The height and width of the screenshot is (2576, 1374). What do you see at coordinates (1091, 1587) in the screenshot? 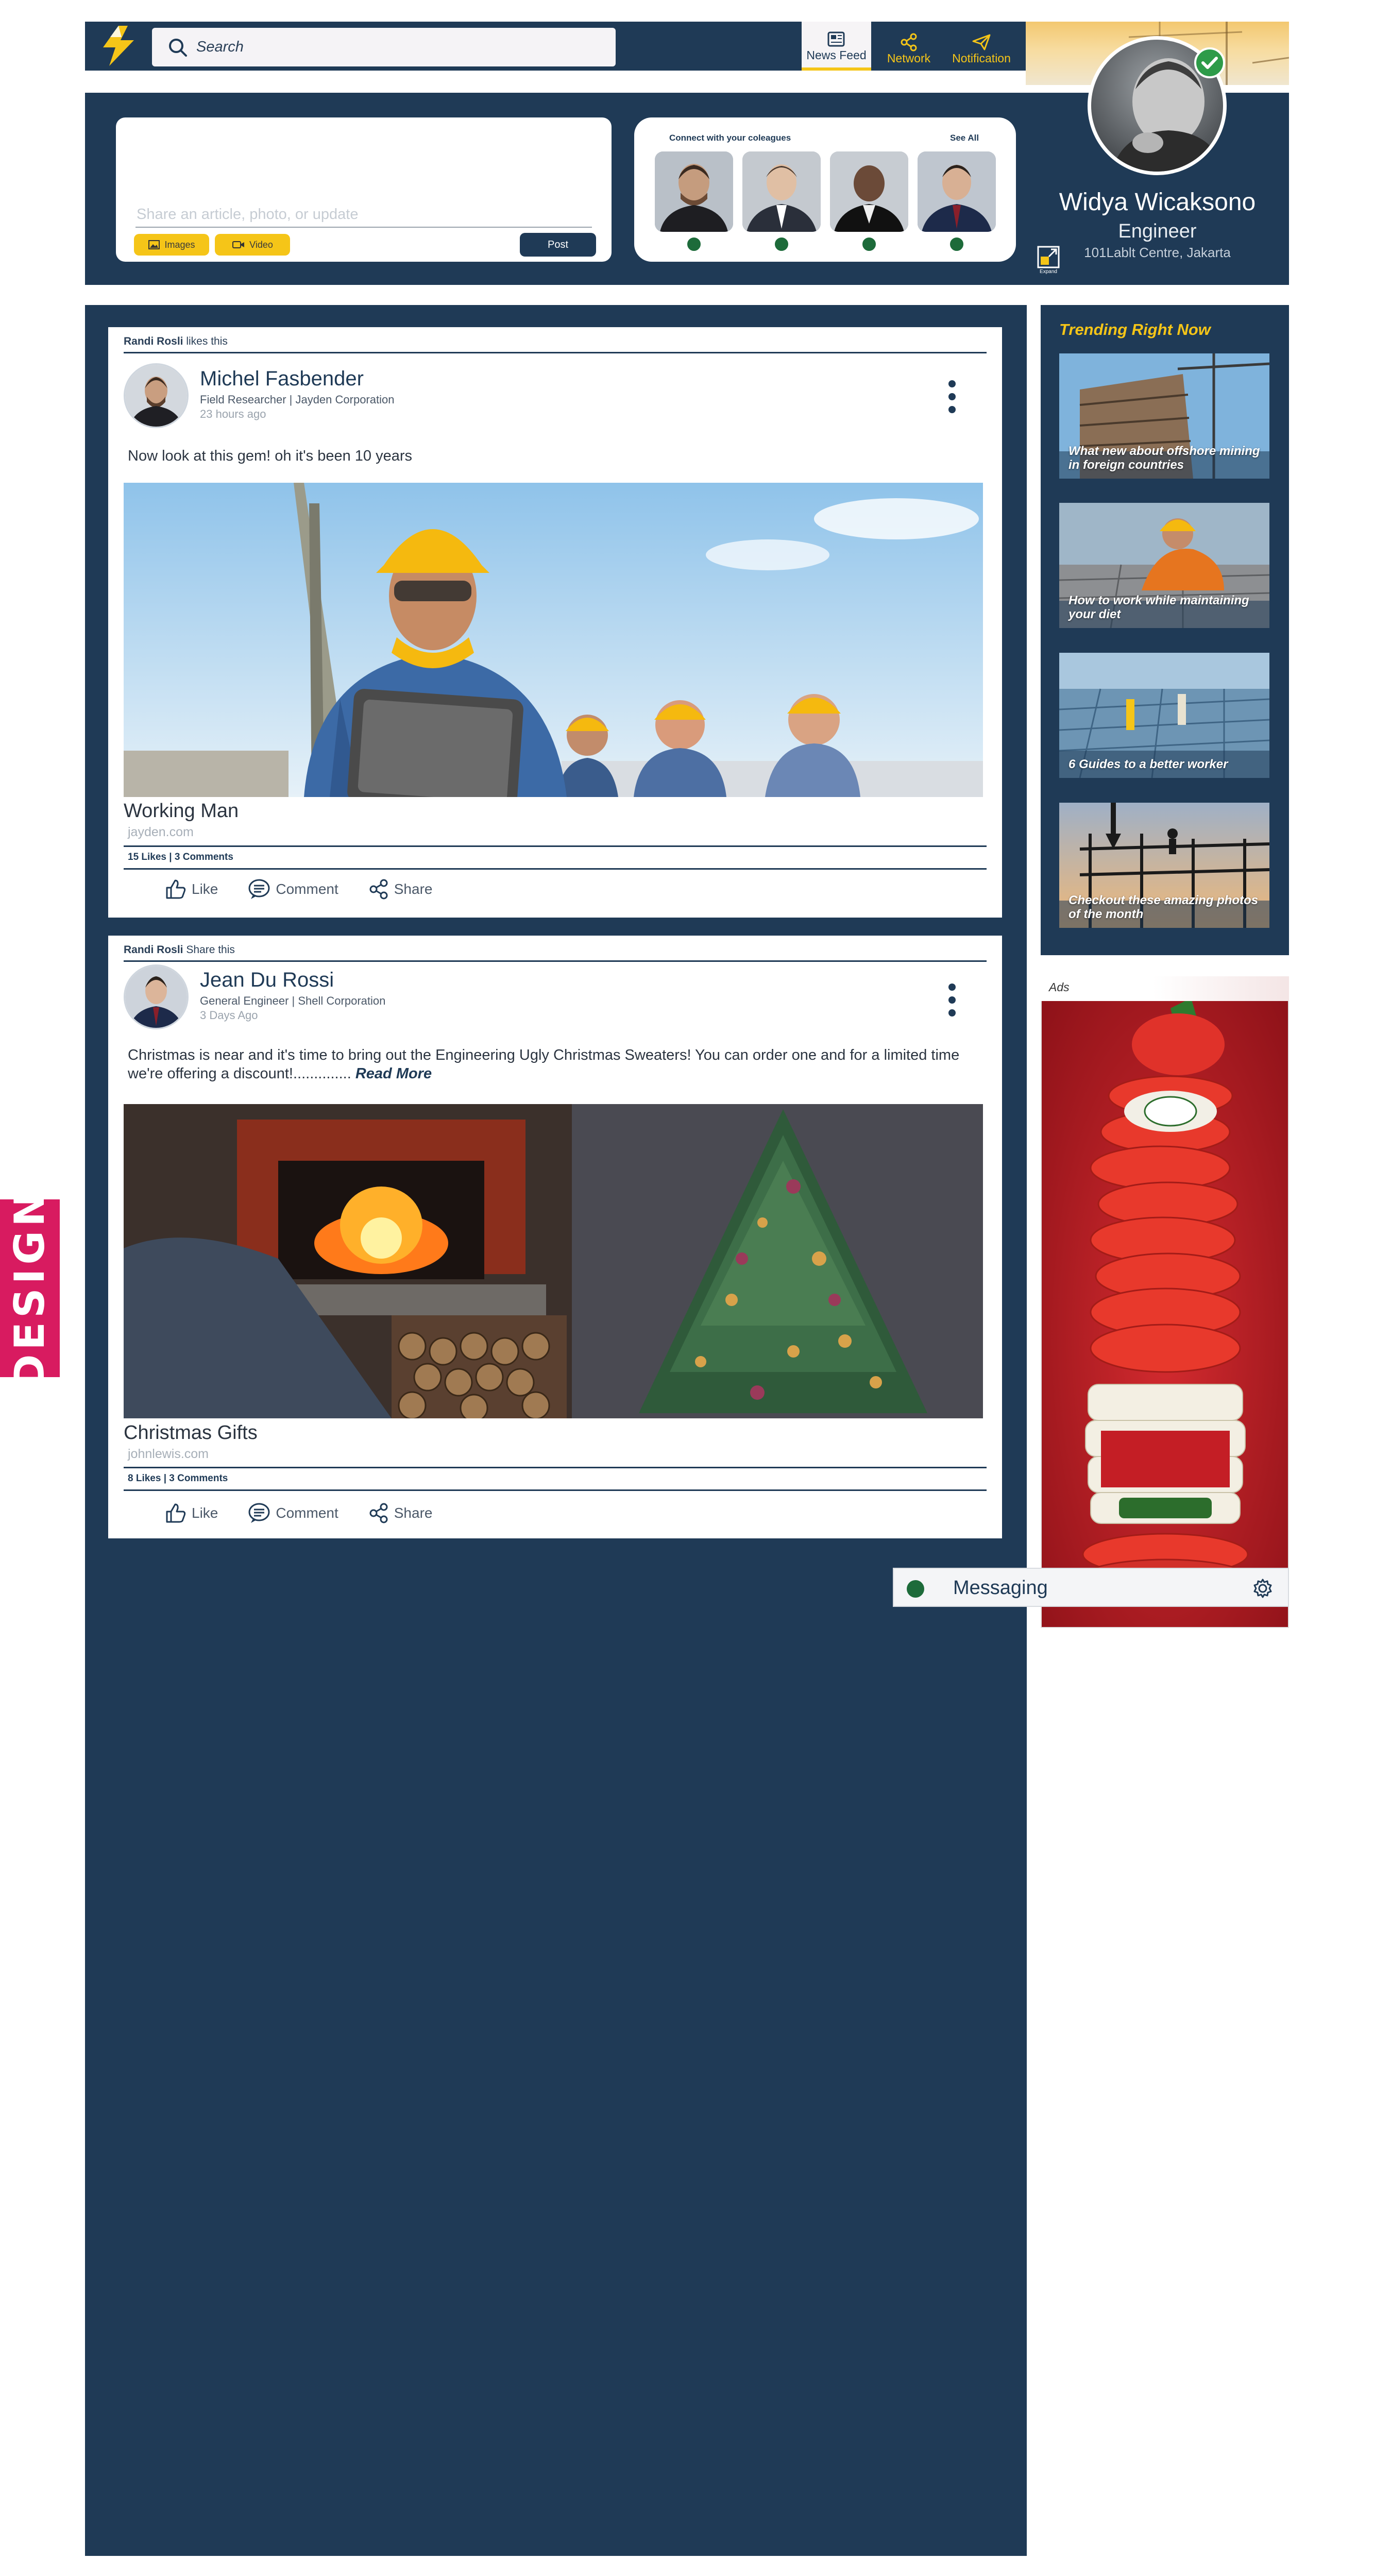
I see `messaging-bar: Messaging` at bounding box center [1091, 1587].